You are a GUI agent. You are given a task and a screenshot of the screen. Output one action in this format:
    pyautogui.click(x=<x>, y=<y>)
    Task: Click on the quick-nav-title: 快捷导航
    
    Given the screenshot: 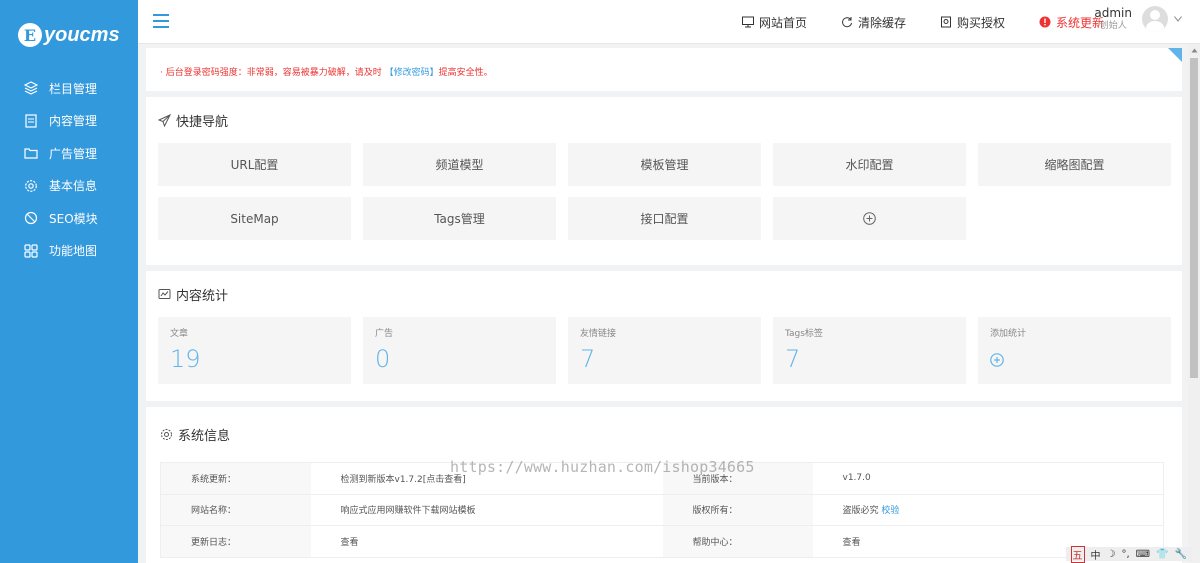 What is the action you would take?
    pyautogui.click(x=664, y=120)
    